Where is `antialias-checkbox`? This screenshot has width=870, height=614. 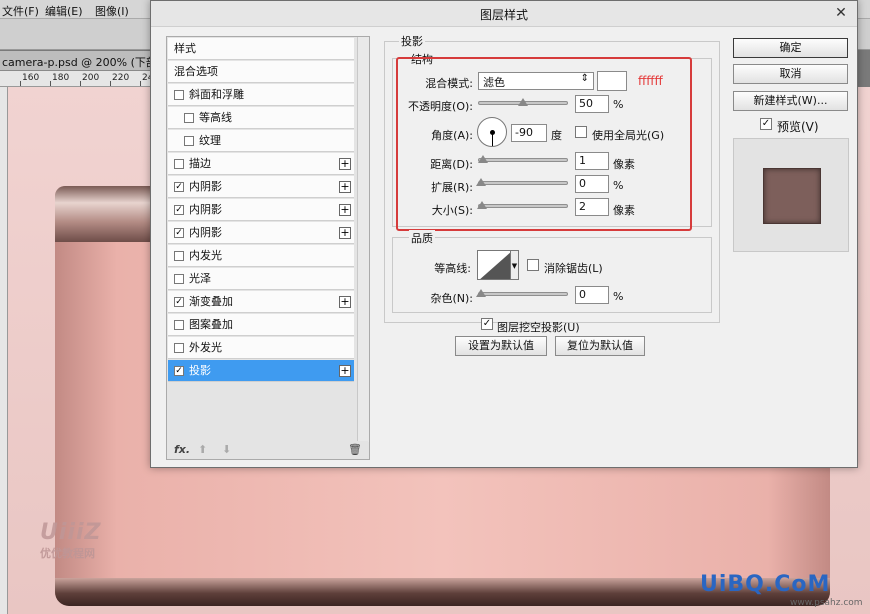 antialias-checkbox is located at coordinates (533, 265).